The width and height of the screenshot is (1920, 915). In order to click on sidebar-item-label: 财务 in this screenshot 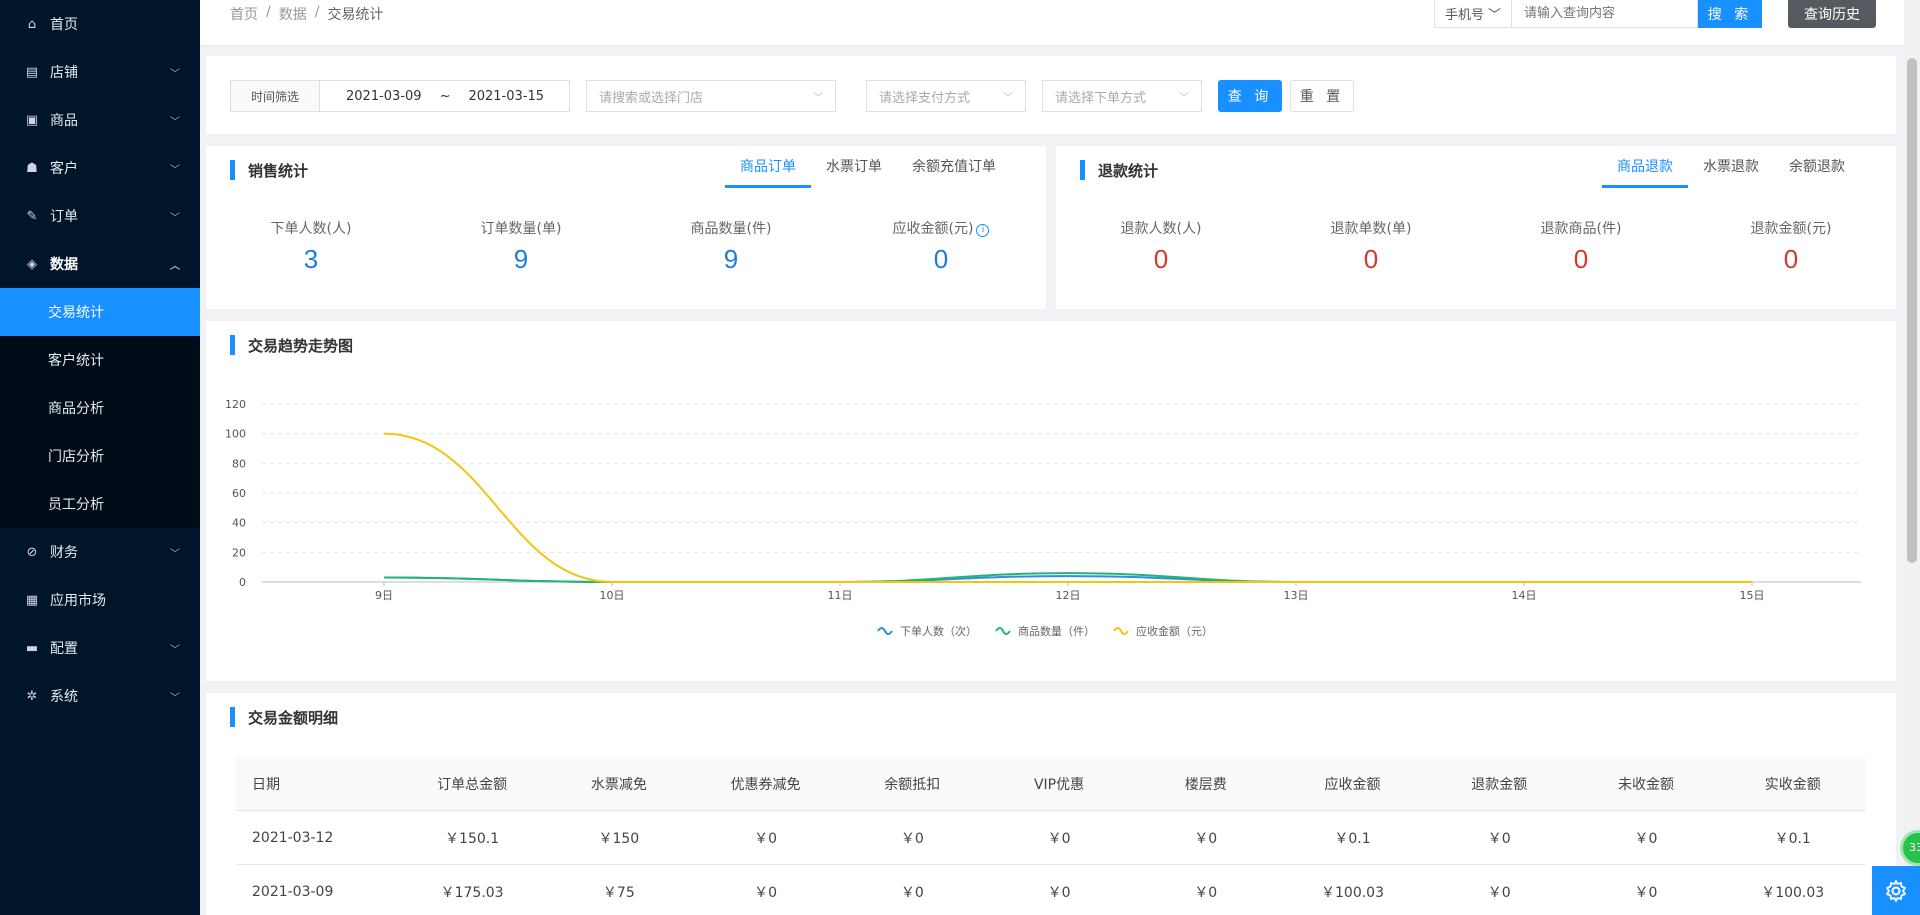, I will do `click(64, 553)`.